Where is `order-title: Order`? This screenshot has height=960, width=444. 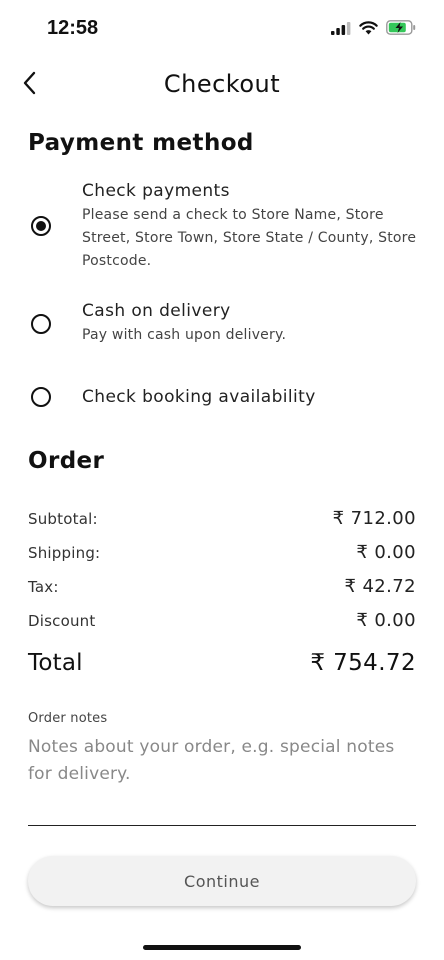
order-title: Order is located at coordinates (66, 461).